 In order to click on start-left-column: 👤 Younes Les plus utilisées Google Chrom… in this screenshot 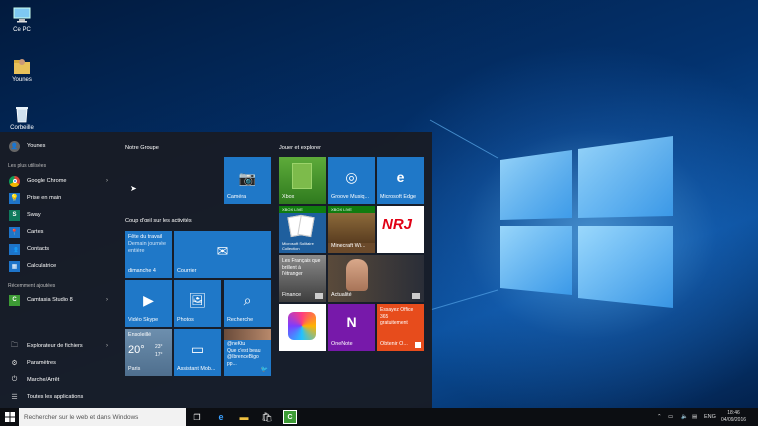, I will do `click(58, 270)`.